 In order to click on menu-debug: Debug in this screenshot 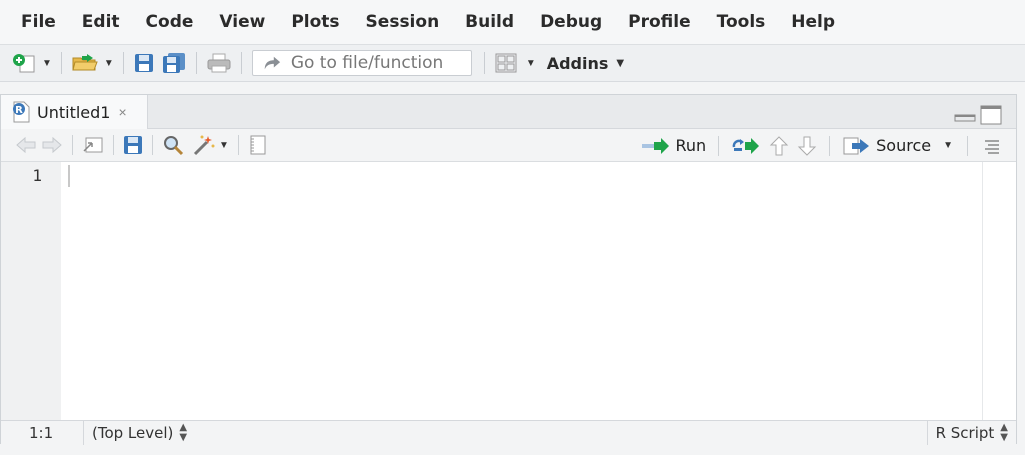, I will do `click(571, 22)`.